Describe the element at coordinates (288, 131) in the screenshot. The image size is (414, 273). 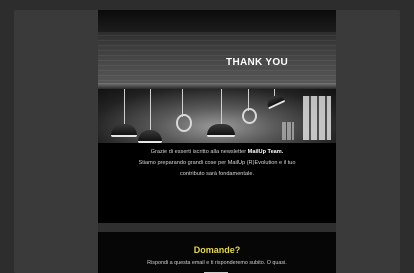
I see `window-small` at that location.